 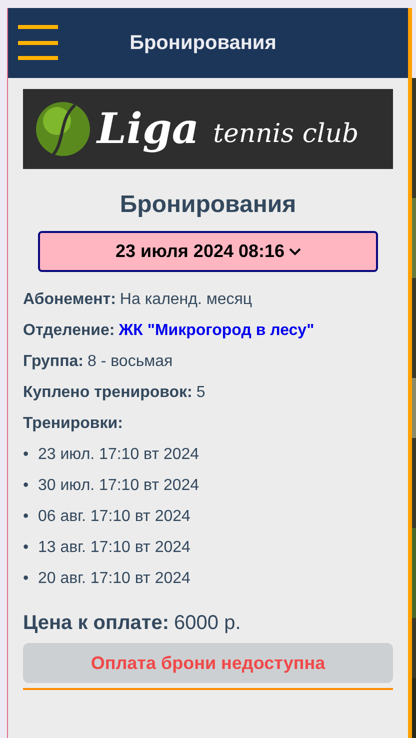 What do you see at coordinates (114, 517) in the screenshot?
I see `training-date: 06 авг. 17:10 вт 2024` at bounding box center [114, 517].